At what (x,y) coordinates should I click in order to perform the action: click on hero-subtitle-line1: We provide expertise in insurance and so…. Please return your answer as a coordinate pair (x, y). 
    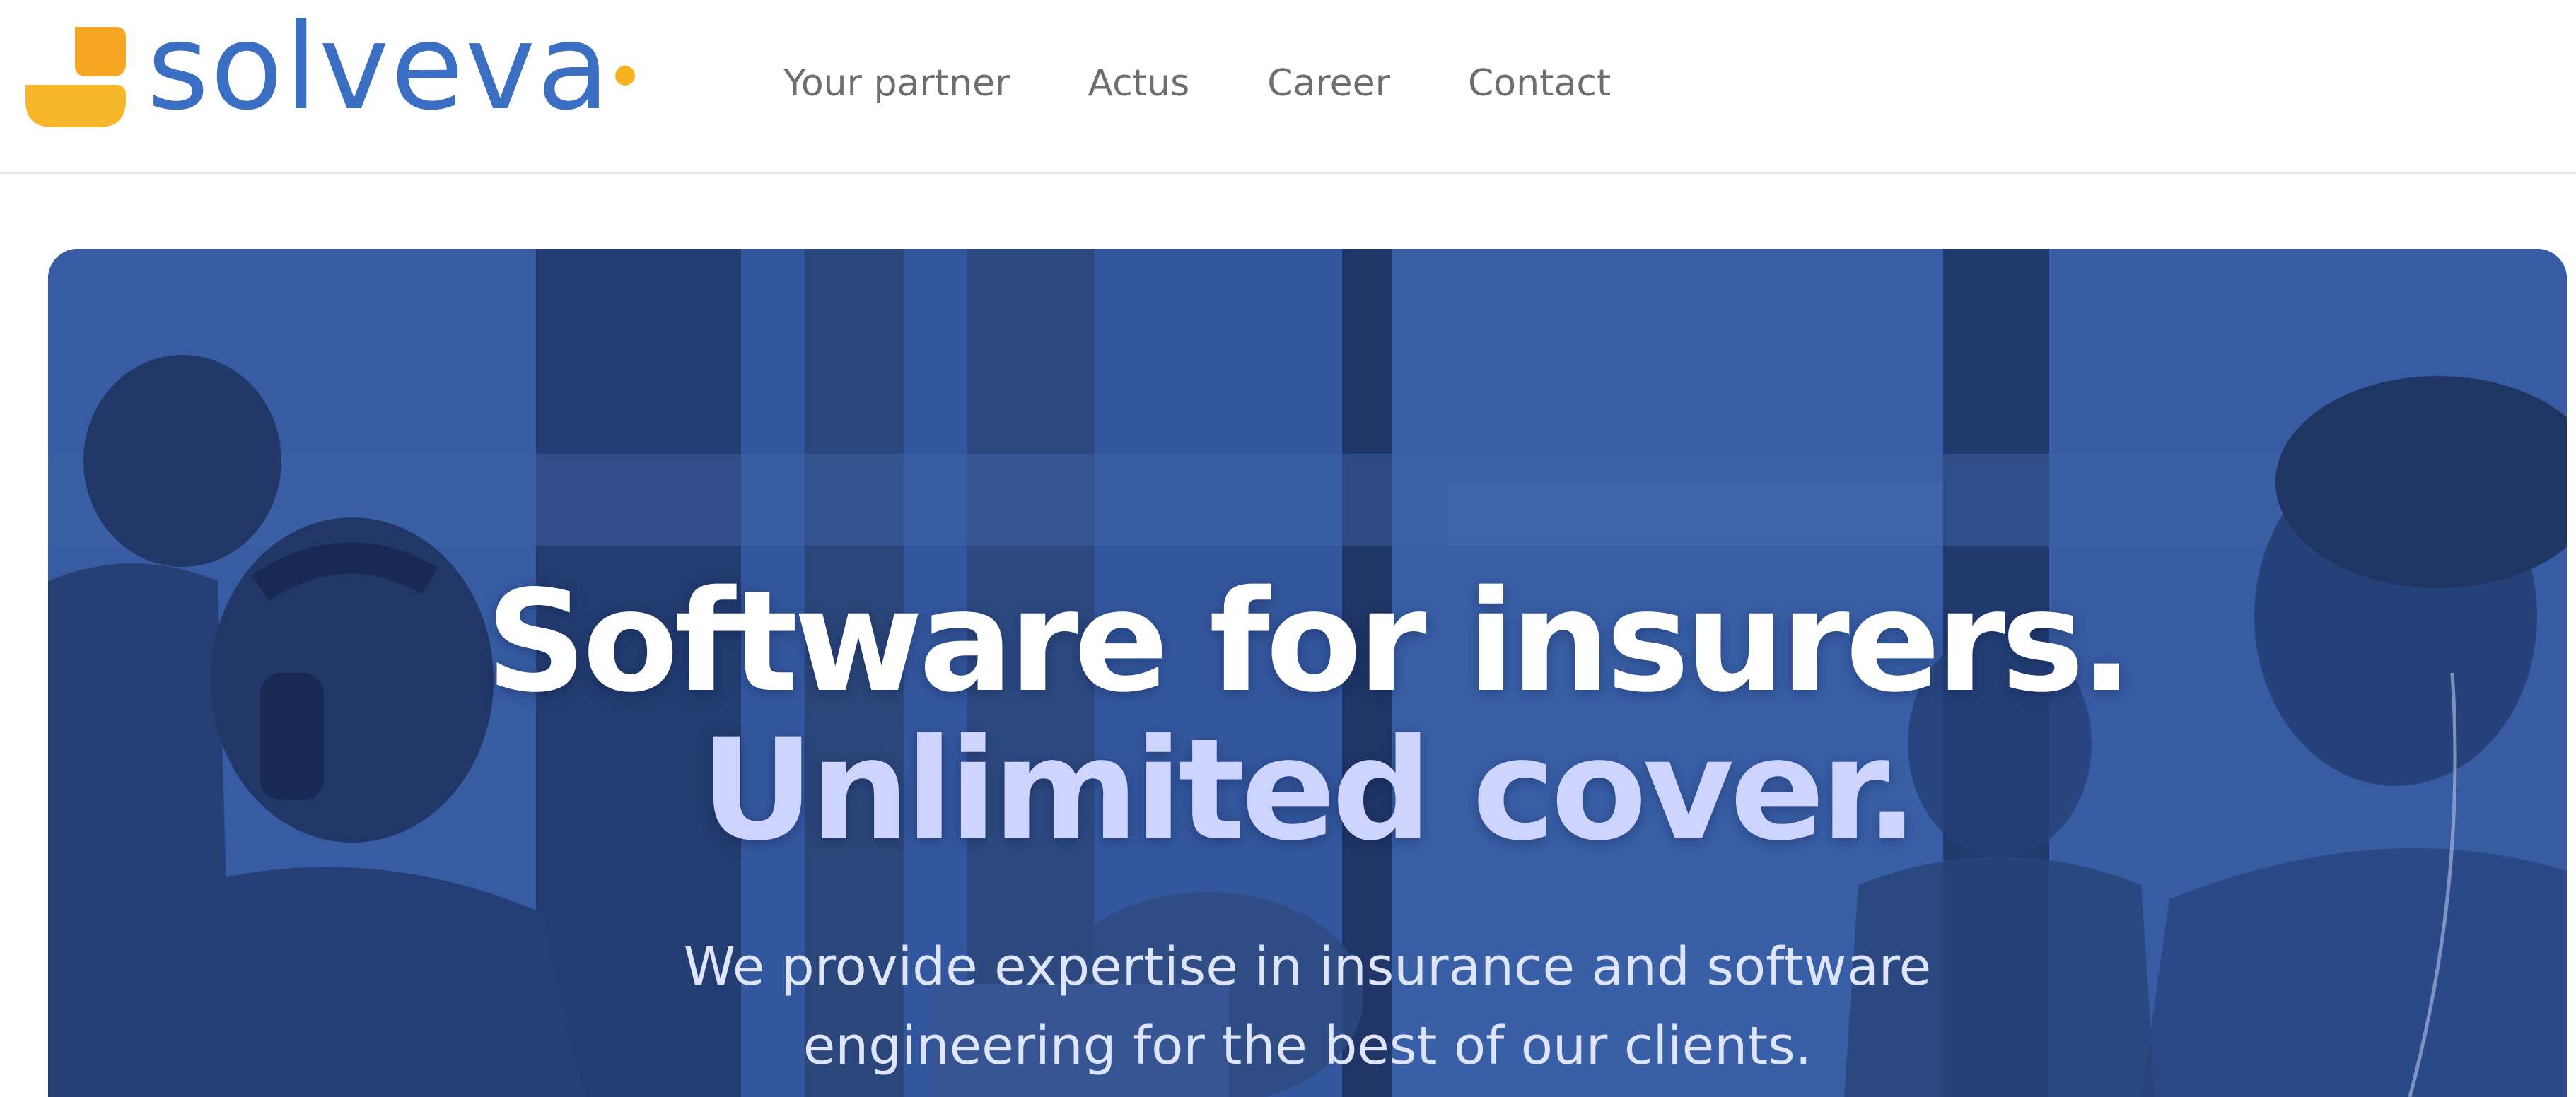
    Looking at the image, I should click on (1307, 967).